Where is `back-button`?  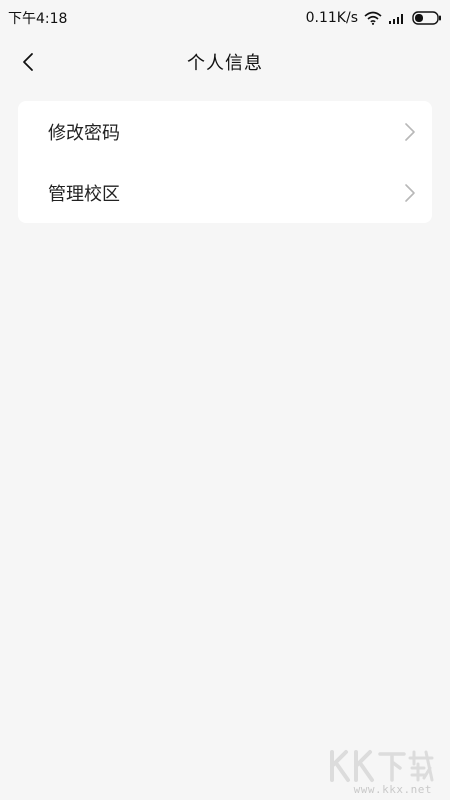
back-button is located at coordinates (28, 62).